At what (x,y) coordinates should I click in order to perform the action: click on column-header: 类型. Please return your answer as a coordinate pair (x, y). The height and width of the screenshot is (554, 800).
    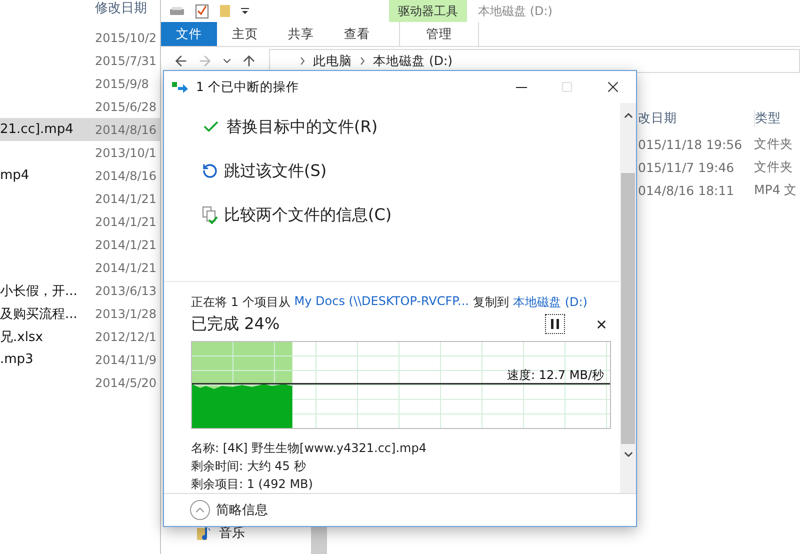
    Looking at the image, I should click on (768, 118).